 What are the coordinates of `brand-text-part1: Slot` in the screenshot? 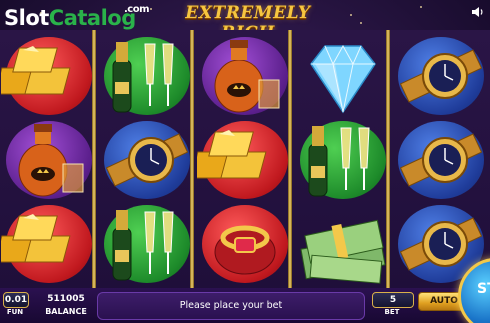 It's located at (26, 18).